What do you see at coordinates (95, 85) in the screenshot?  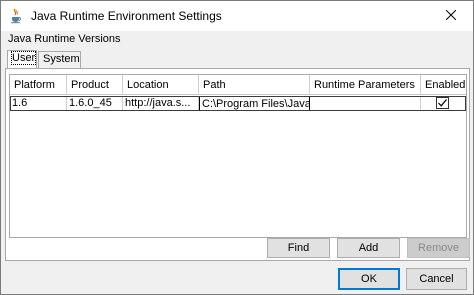 I see `column-header-product: Product` at bounding box center [95, 85].